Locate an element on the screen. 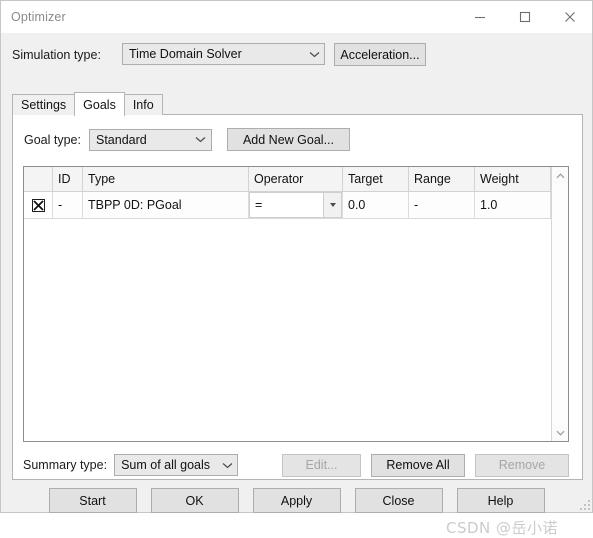 Image resolution: width=593 pixels, height=538 pixels. summary-type-combobox: Sum of all goals is located at coordinates (176, 465).